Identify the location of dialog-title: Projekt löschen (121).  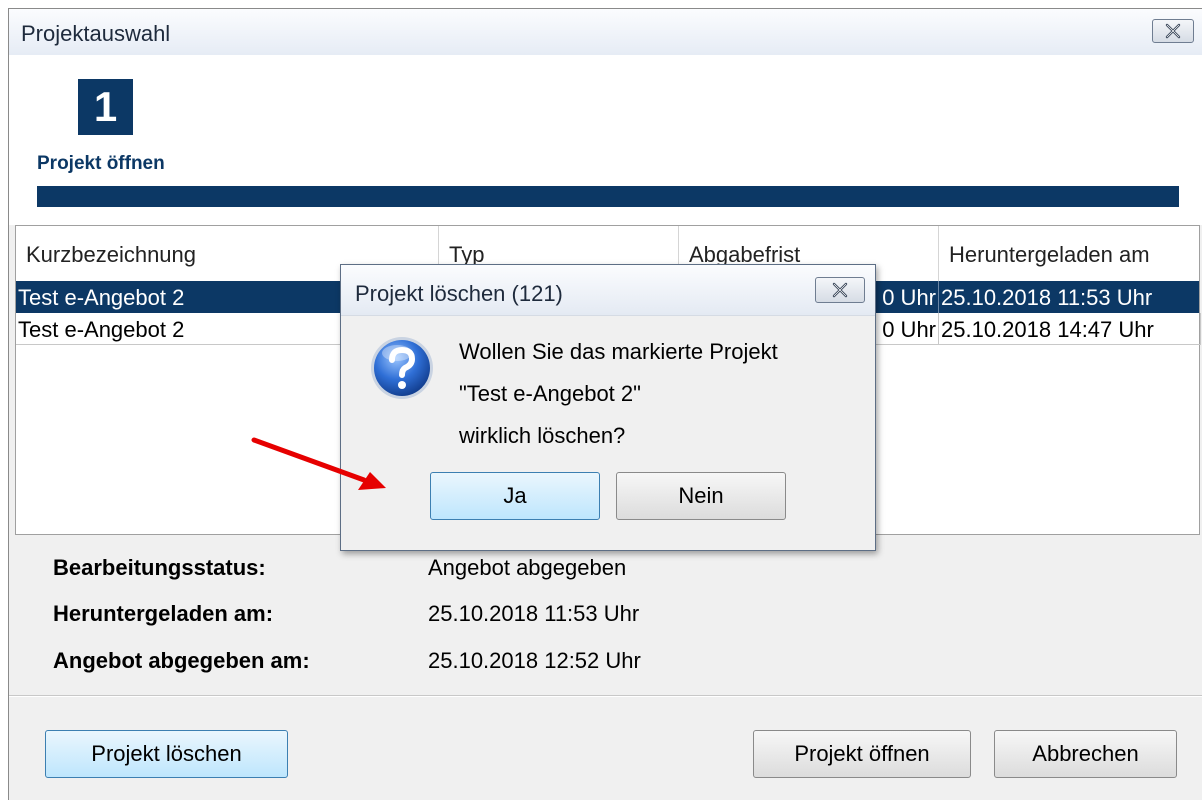
(459, 293).